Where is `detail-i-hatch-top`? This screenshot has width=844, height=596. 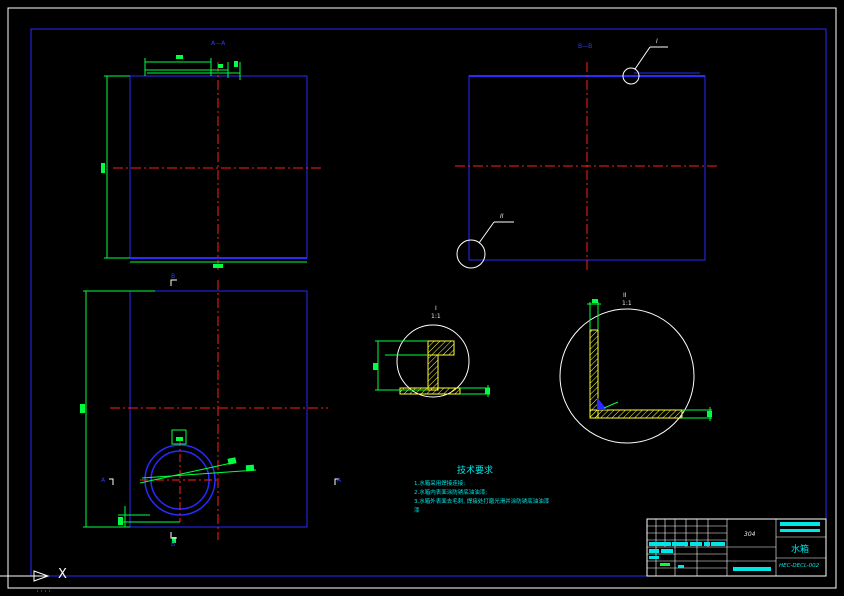
detail-i-hatch-top is located at coordinates (441, 348).